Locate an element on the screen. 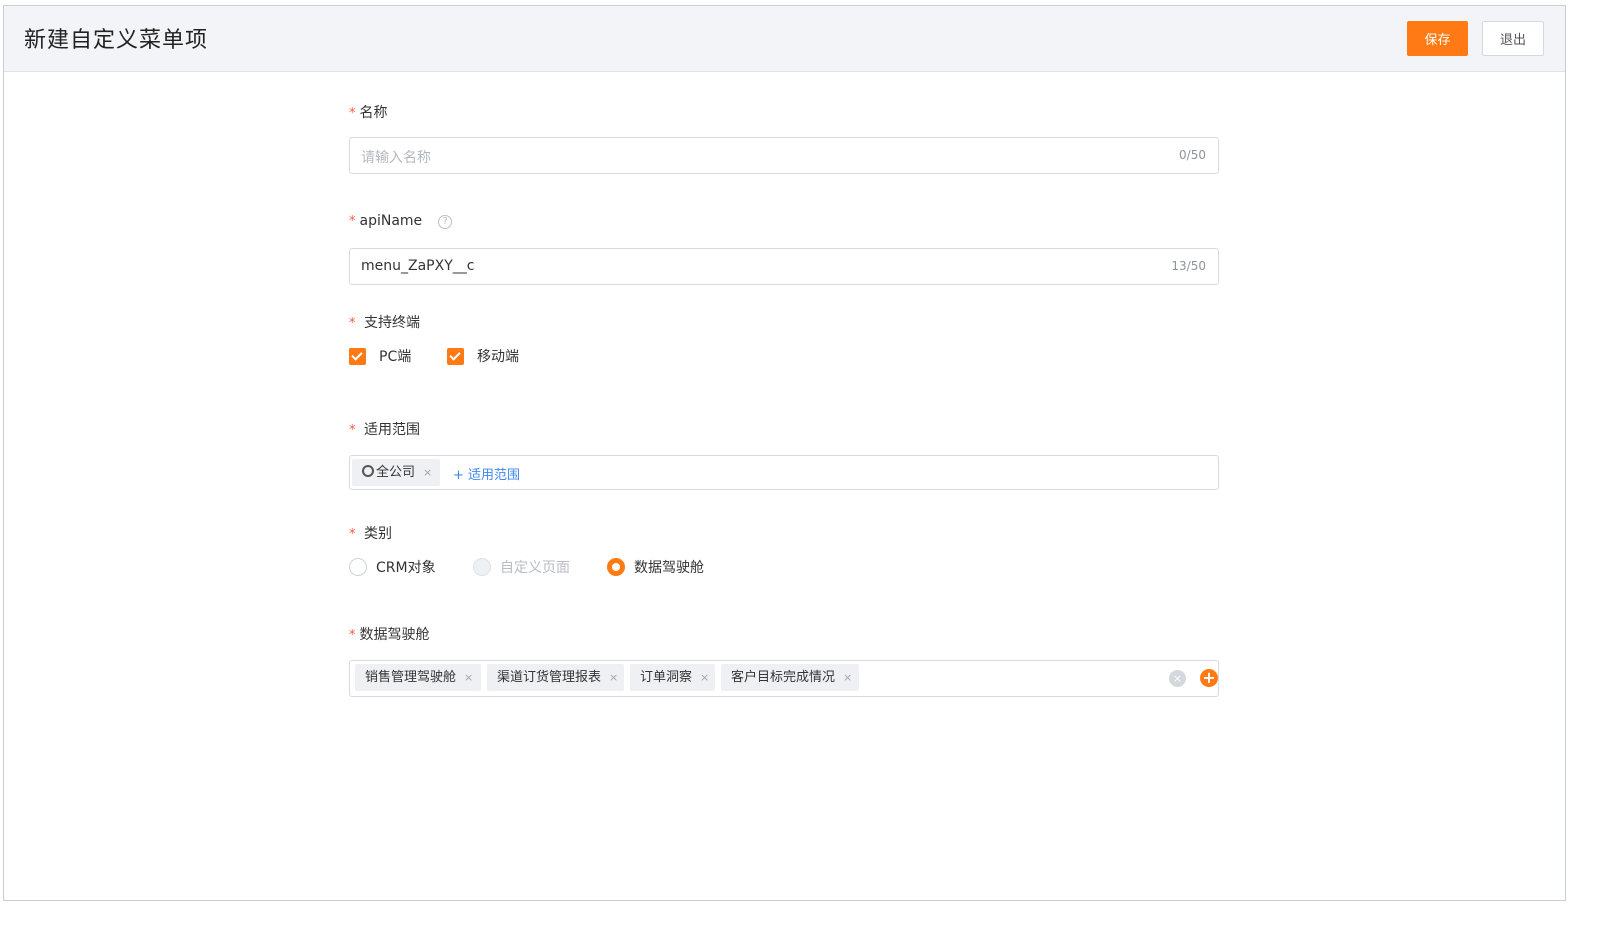 The width and height of the screenshot is (1615, 930). cockpit-tag: 订单洞察 × is located at coordinates (672, 677).